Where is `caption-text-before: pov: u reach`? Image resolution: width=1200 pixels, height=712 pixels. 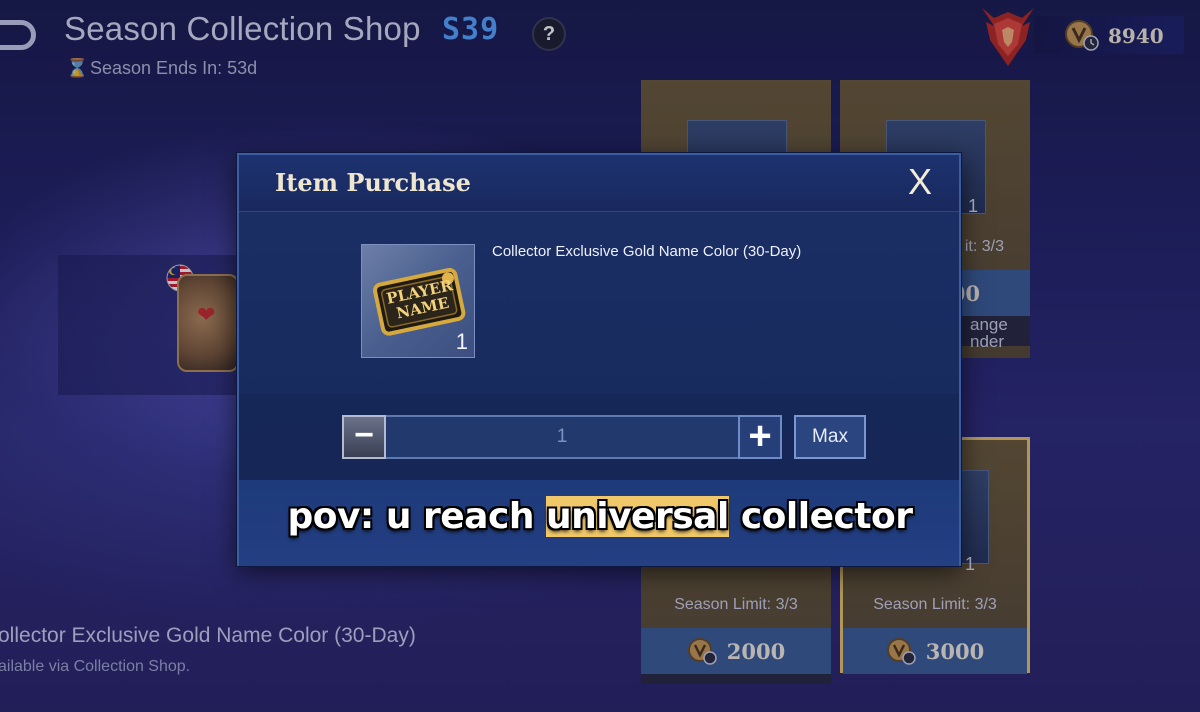
caption-text-before: pov: u reach is located at coordinates (416, 516).